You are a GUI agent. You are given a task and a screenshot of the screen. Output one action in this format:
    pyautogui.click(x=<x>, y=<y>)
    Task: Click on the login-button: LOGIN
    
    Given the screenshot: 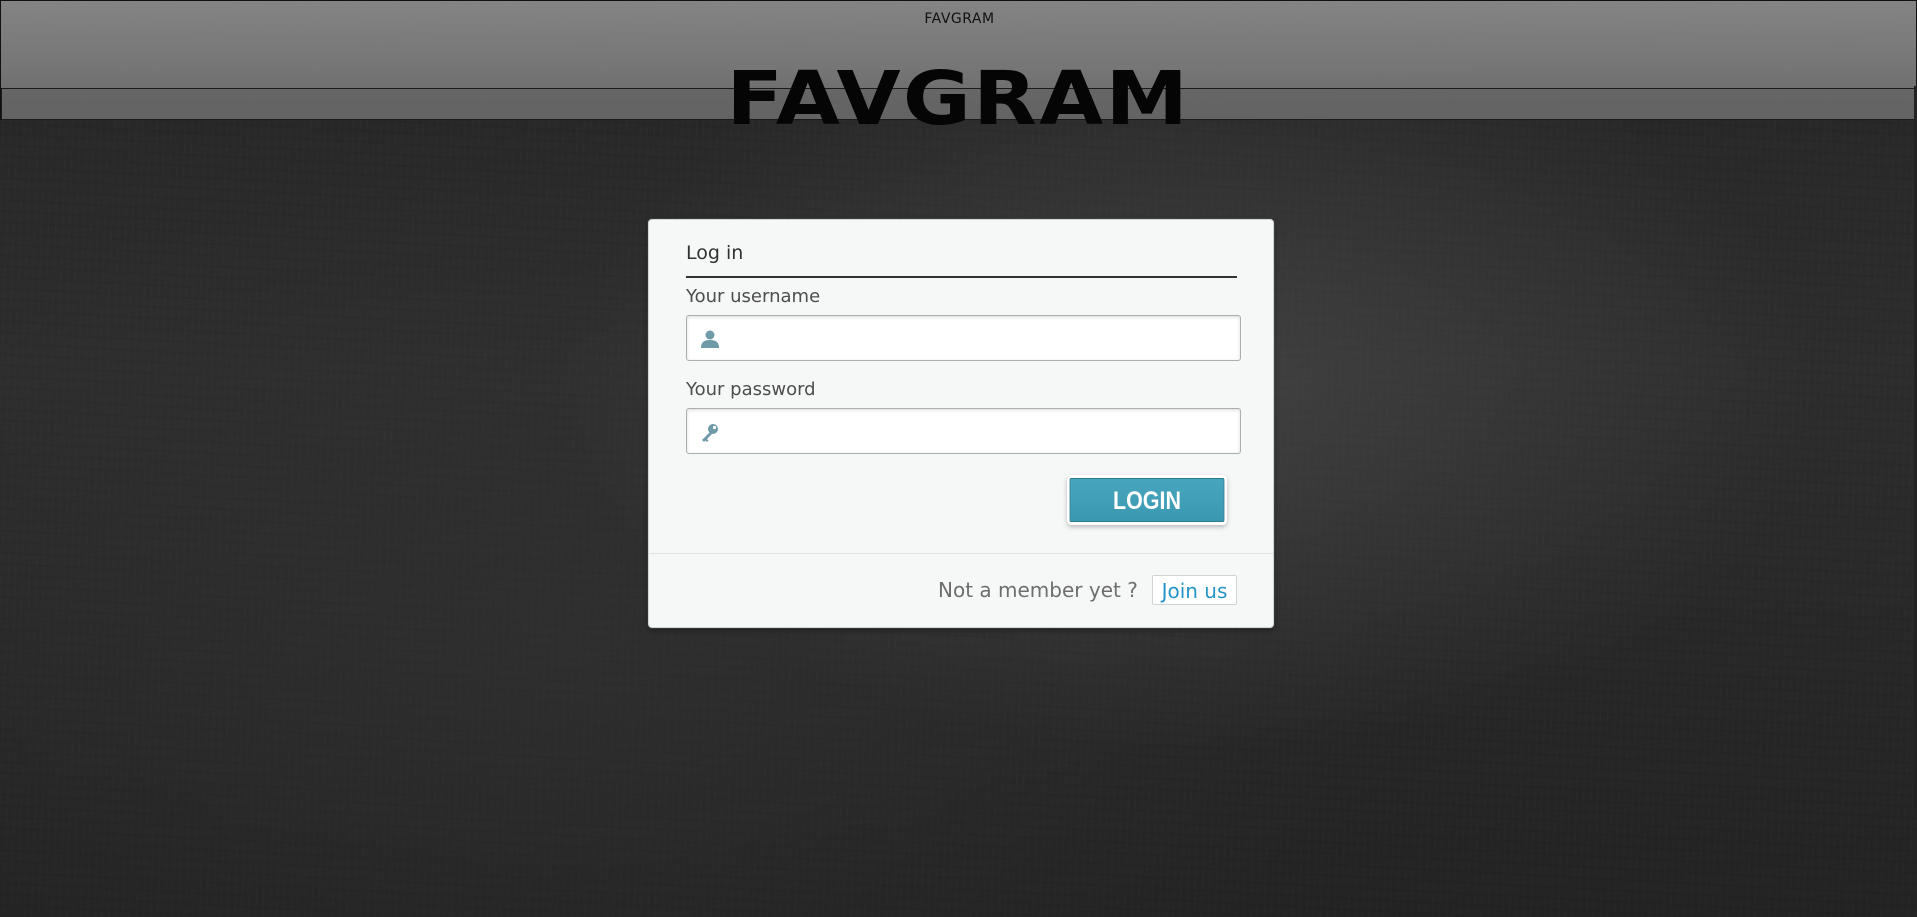 What is the action you would take?
    pyautogui.click(x=1147, y=500)
    